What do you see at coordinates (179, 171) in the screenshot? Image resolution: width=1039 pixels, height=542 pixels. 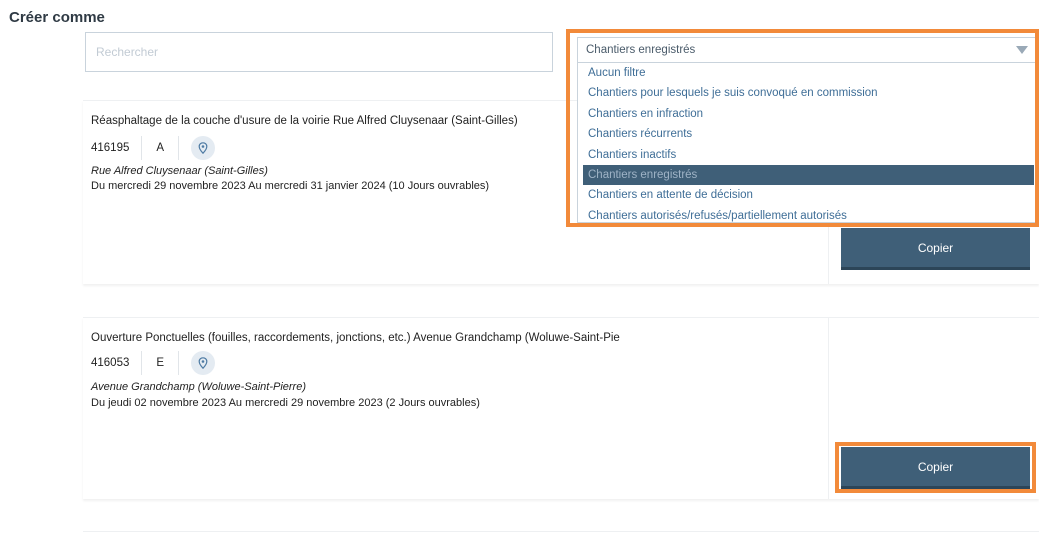 I see `worksite-street: Rue Alfred Cluysenaar (Saint-Gilles)` at bounding box center [179, 171].